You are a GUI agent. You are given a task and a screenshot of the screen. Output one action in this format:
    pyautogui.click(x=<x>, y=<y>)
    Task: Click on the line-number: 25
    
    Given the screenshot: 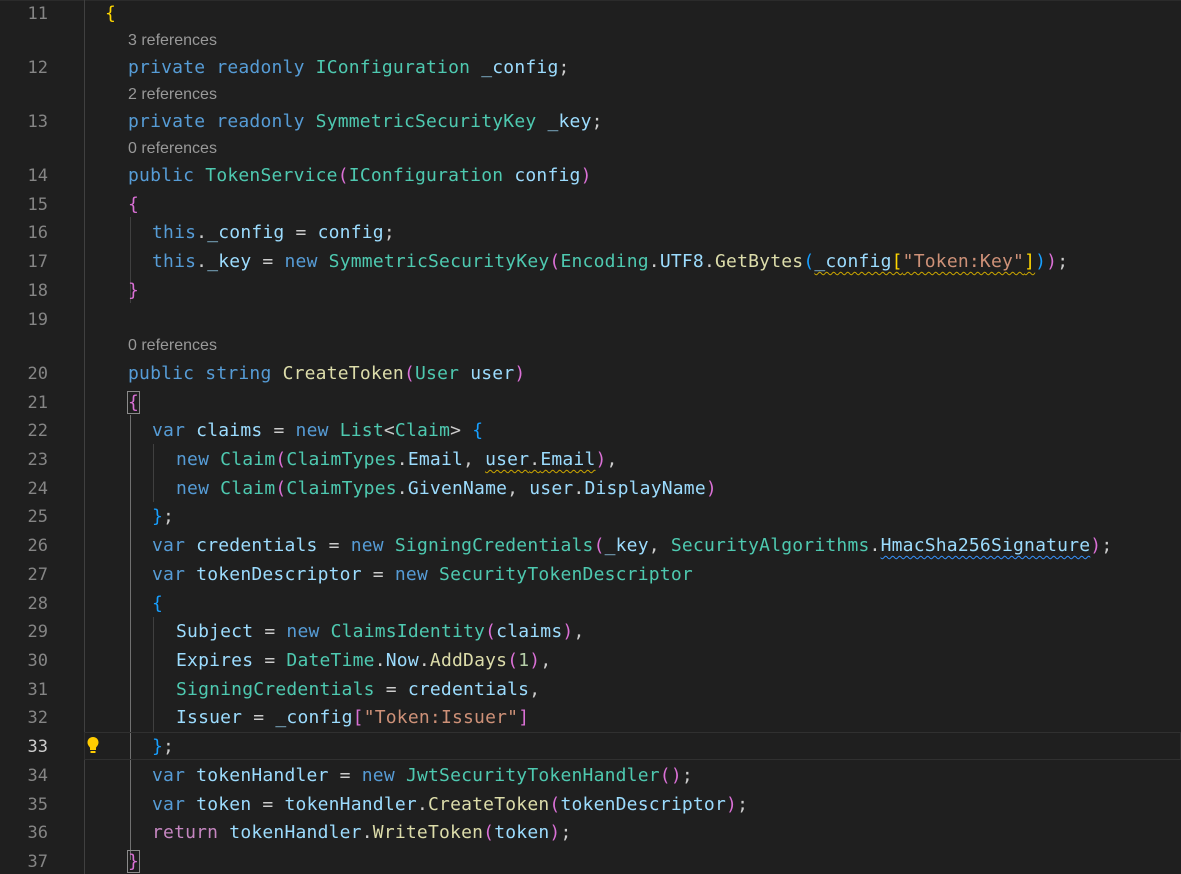 What is the action you would take?
    pyautogui.click(x=37, y=517)
    